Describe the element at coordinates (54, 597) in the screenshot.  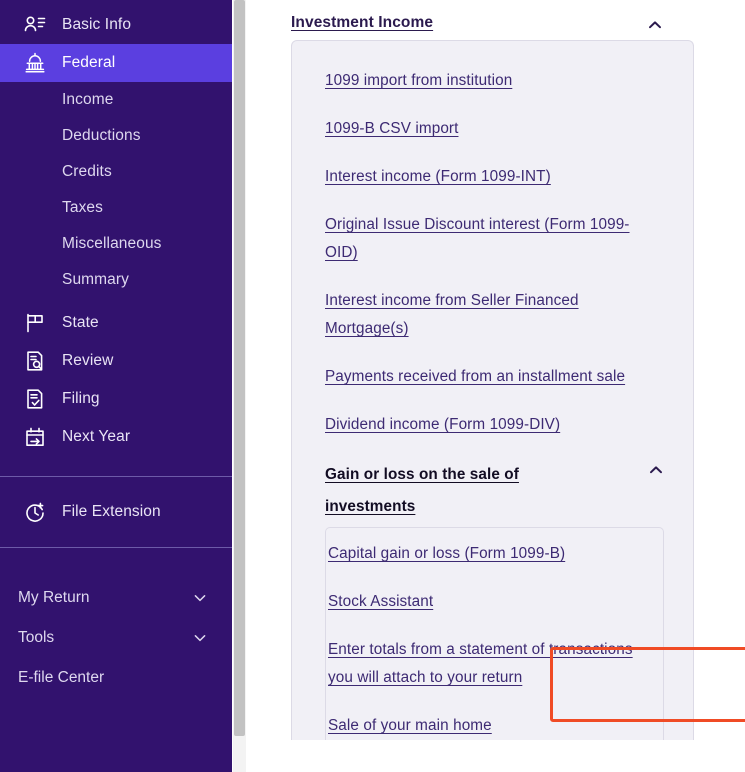
I see `sidebar-item-label: My Return` at that location.